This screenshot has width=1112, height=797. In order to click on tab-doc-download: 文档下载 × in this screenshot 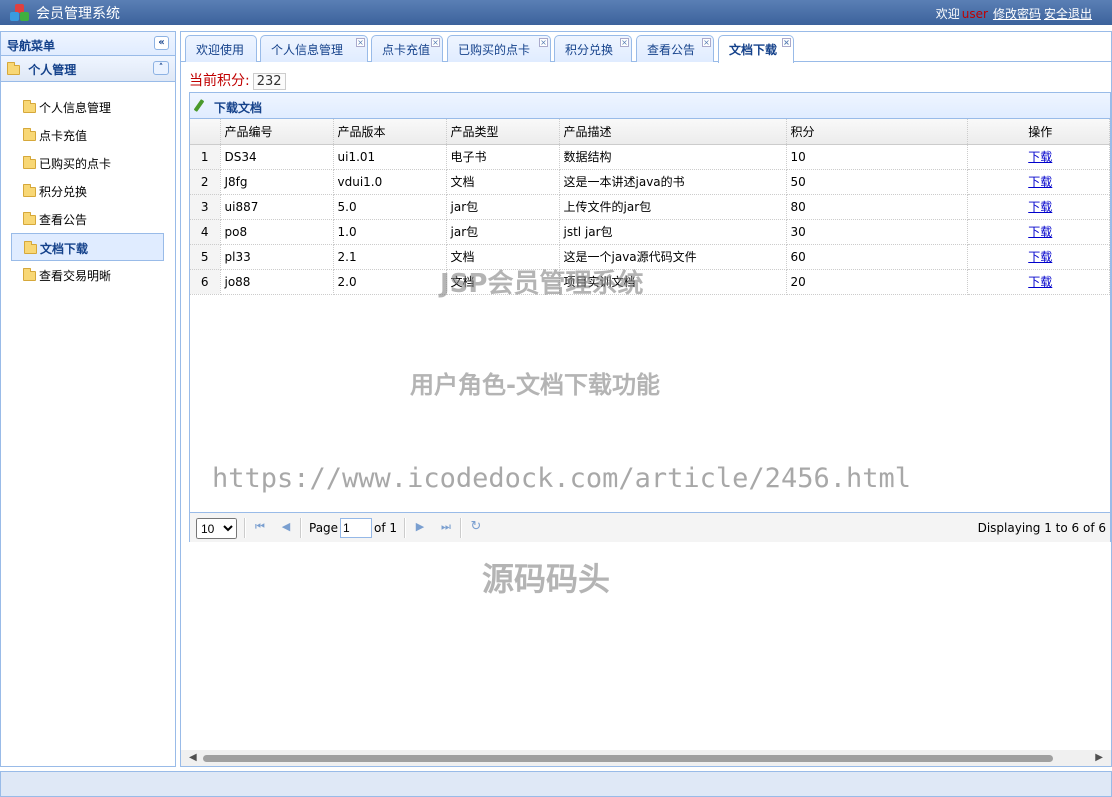, I will do `click(756, 49)`.